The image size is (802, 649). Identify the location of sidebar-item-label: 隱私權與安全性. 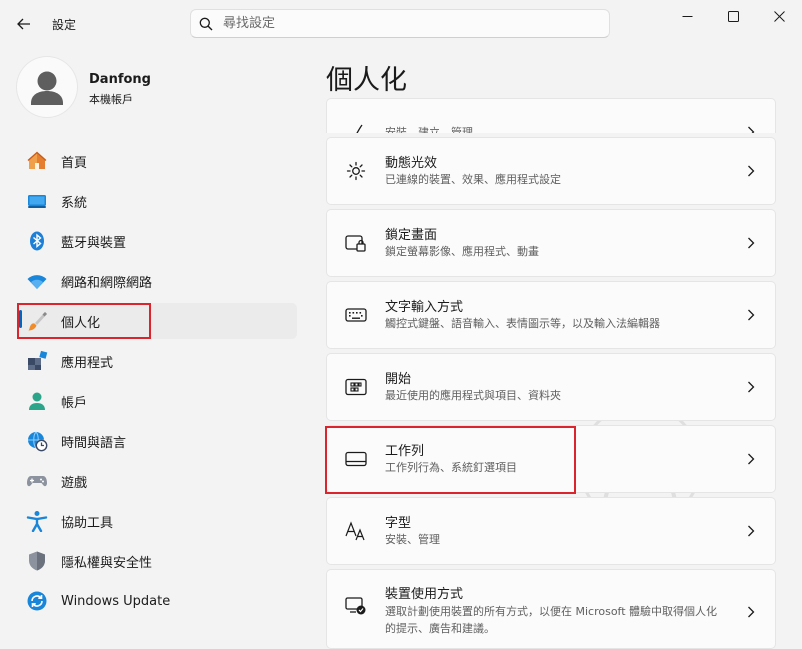
(107, 563).